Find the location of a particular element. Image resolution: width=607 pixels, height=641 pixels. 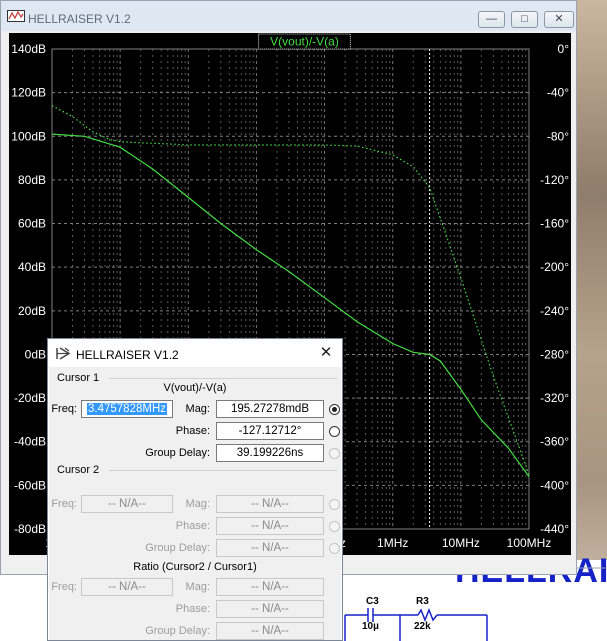

cursor1-trace-name: V(vout)/-V(a) is located at coordinates (195, 388).